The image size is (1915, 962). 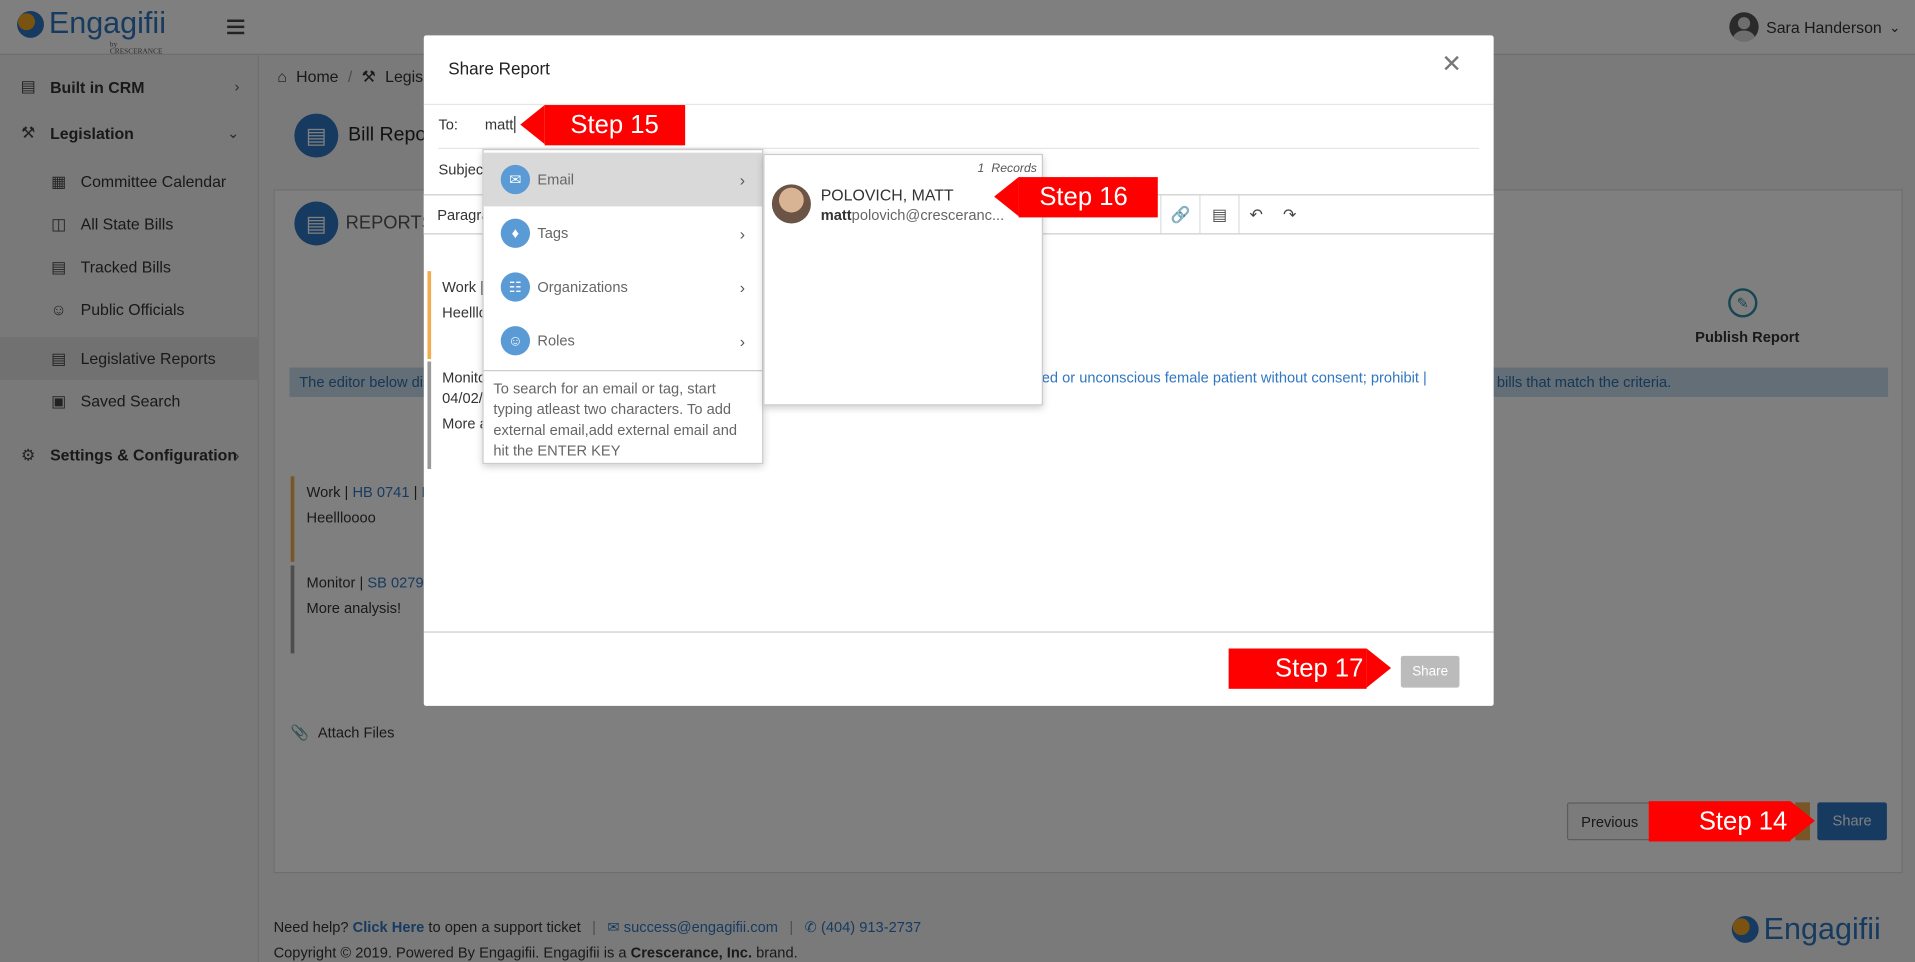 I want to click on close-icon: ✕, so click(x=1451, y=65).